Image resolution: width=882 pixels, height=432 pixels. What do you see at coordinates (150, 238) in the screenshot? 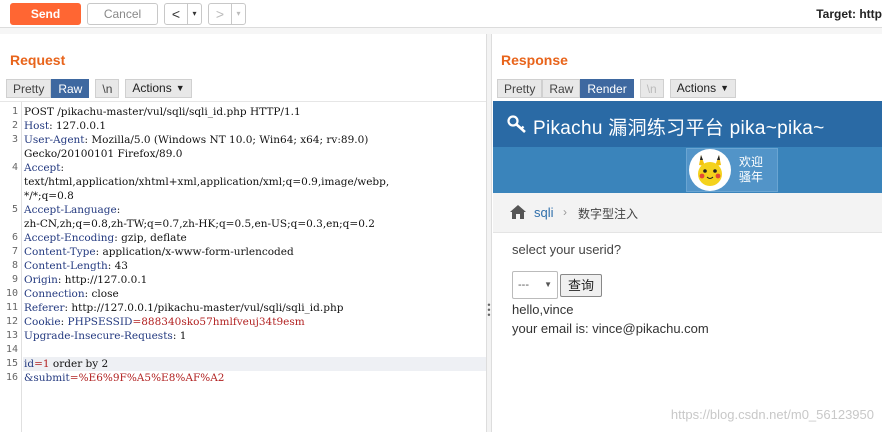
I see `code-token: : gzip, deflate` at bounding box center [150, 238].